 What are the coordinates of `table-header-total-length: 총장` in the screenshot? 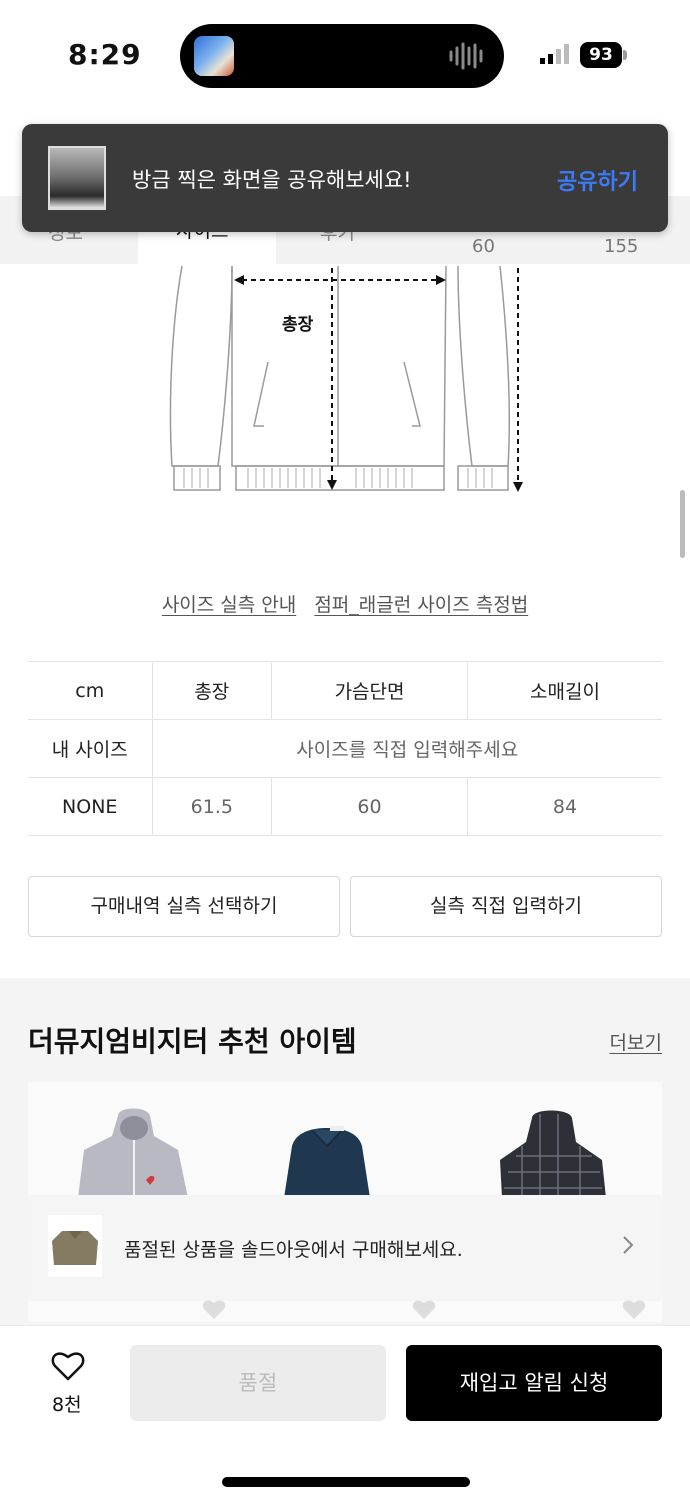 It's located at (211, 690).